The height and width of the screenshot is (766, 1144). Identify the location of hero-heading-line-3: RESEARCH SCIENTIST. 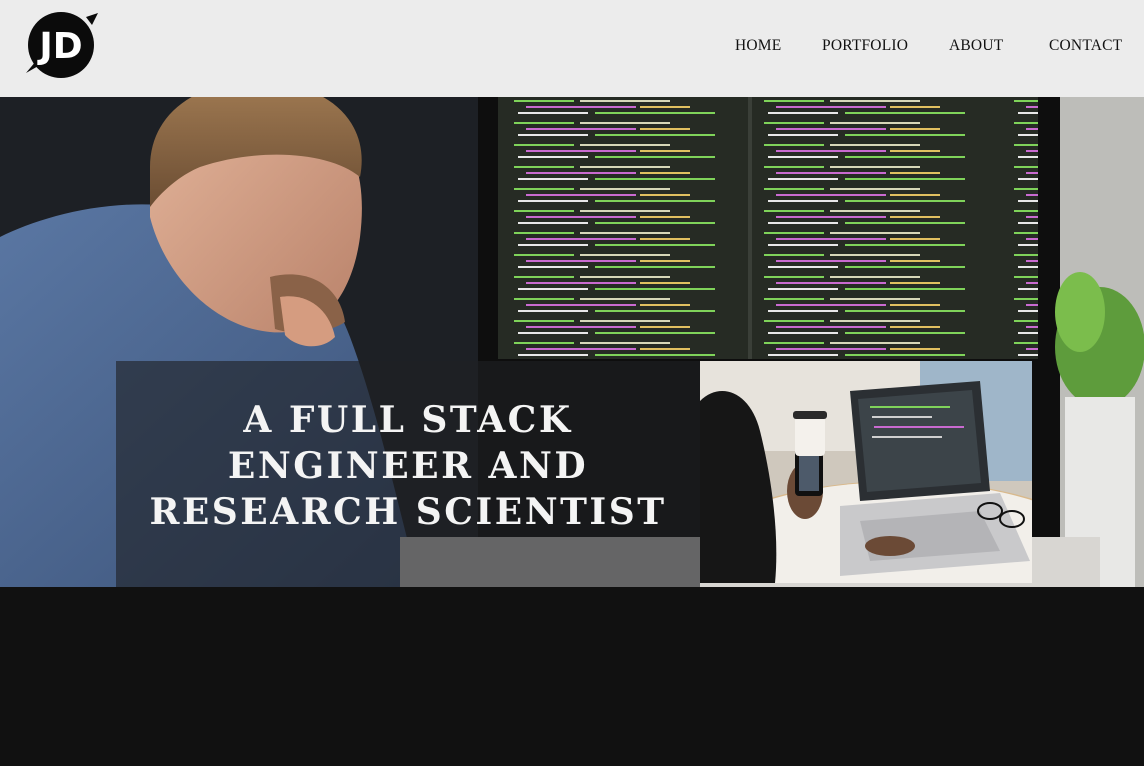
(408, 512).